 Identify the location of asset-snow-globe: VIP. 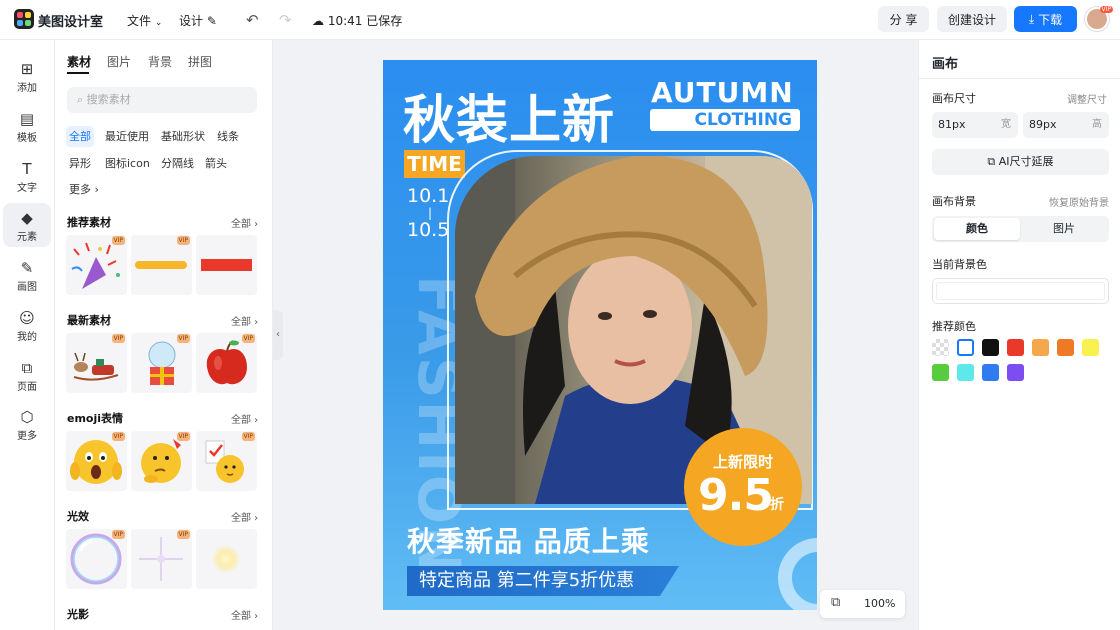
(161, 363).